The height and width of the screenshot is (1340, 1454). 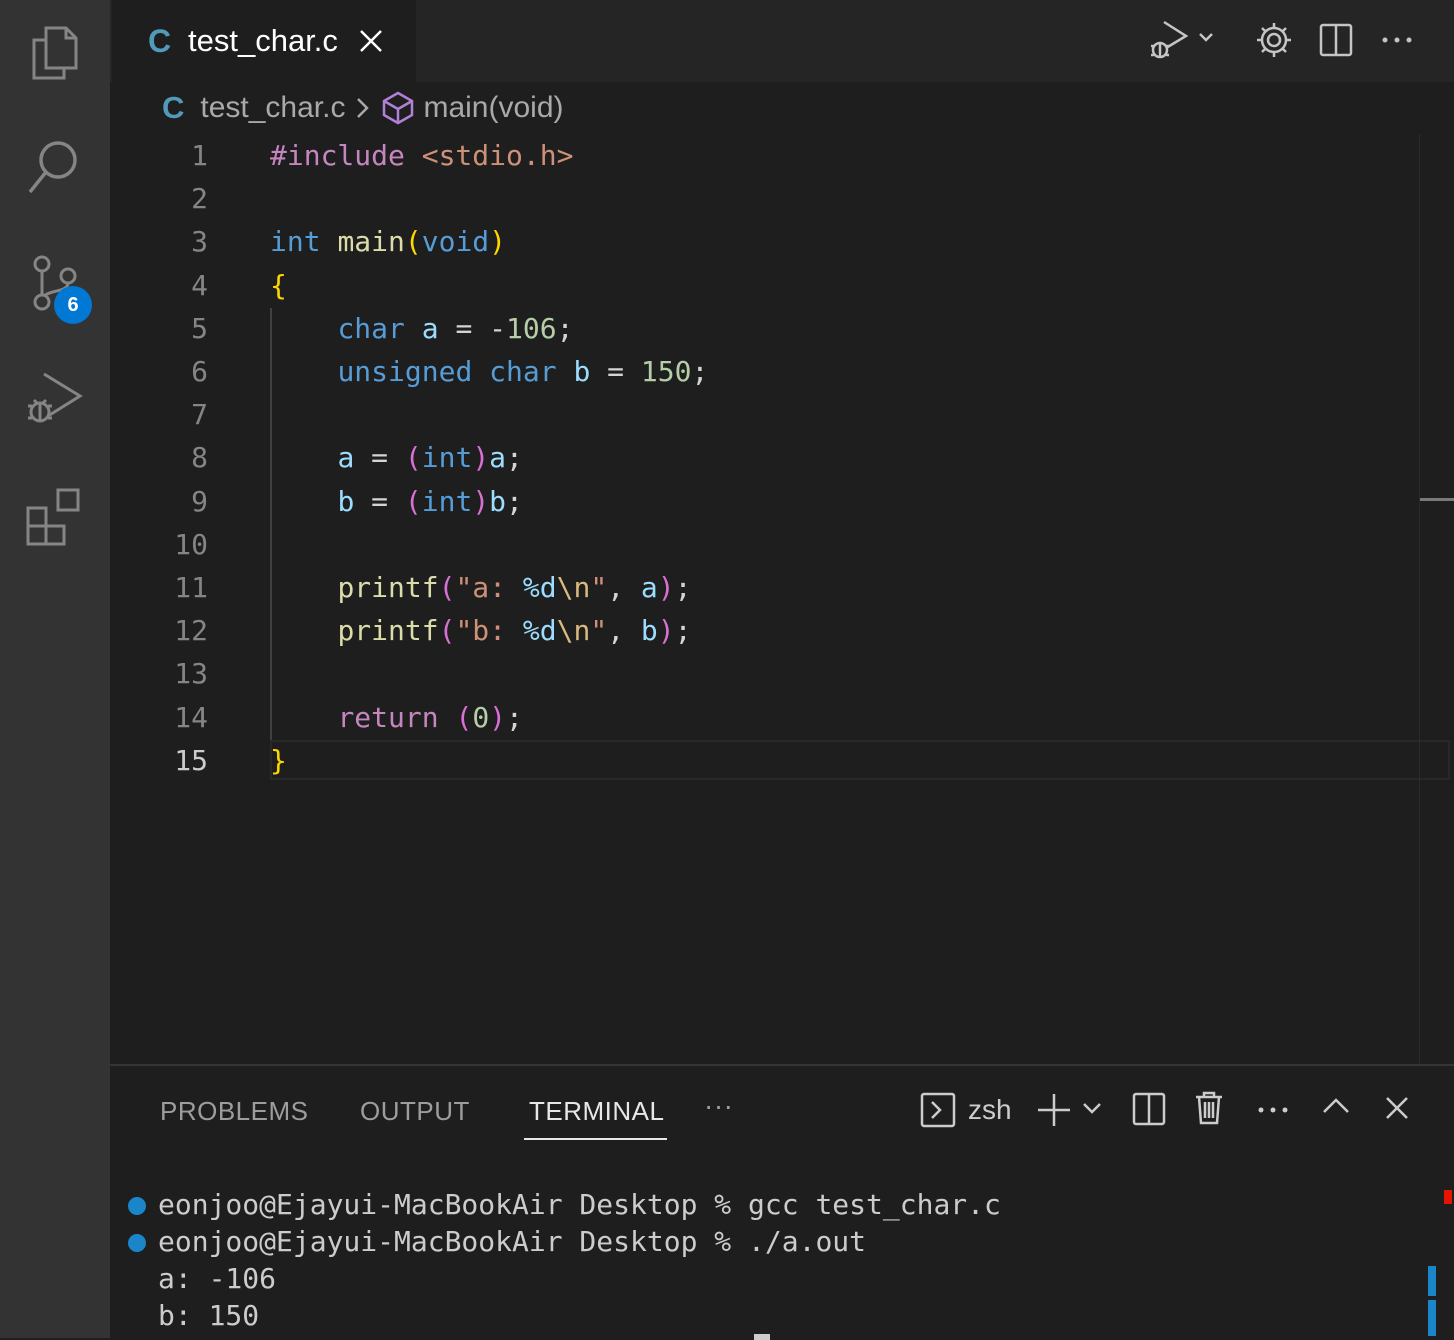 I want to click on close-panel-icon, so click(x=1397, y=1108).